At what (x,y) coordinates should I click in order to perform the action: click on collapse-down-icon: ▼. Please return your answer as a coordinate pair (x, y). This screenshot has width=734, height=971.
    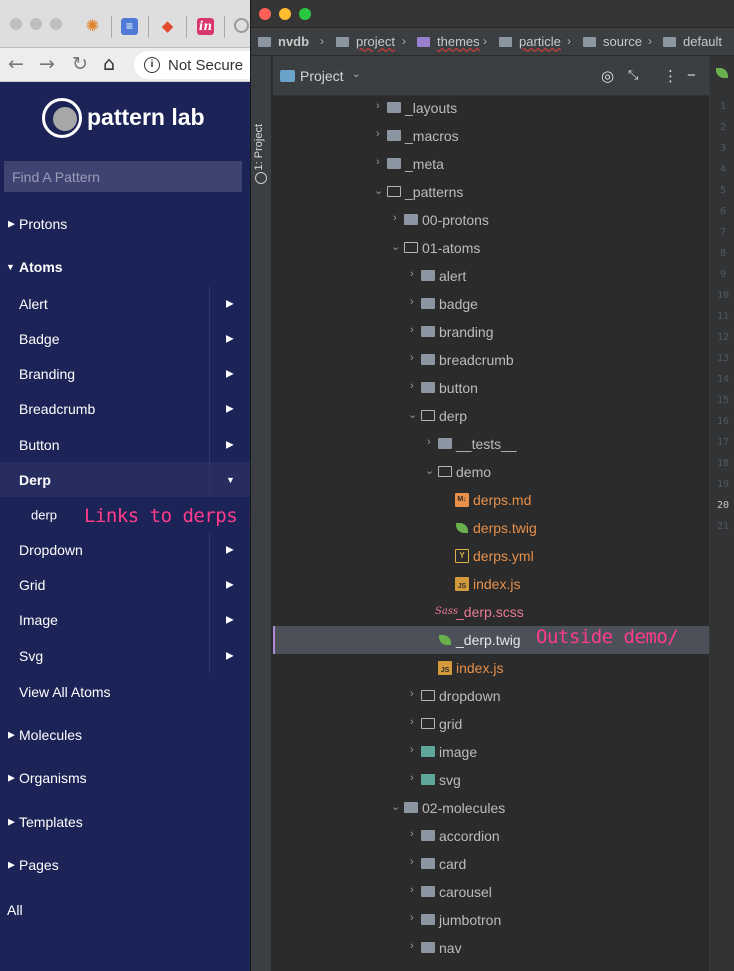
    Looking at the image, I should click on (230, 480).